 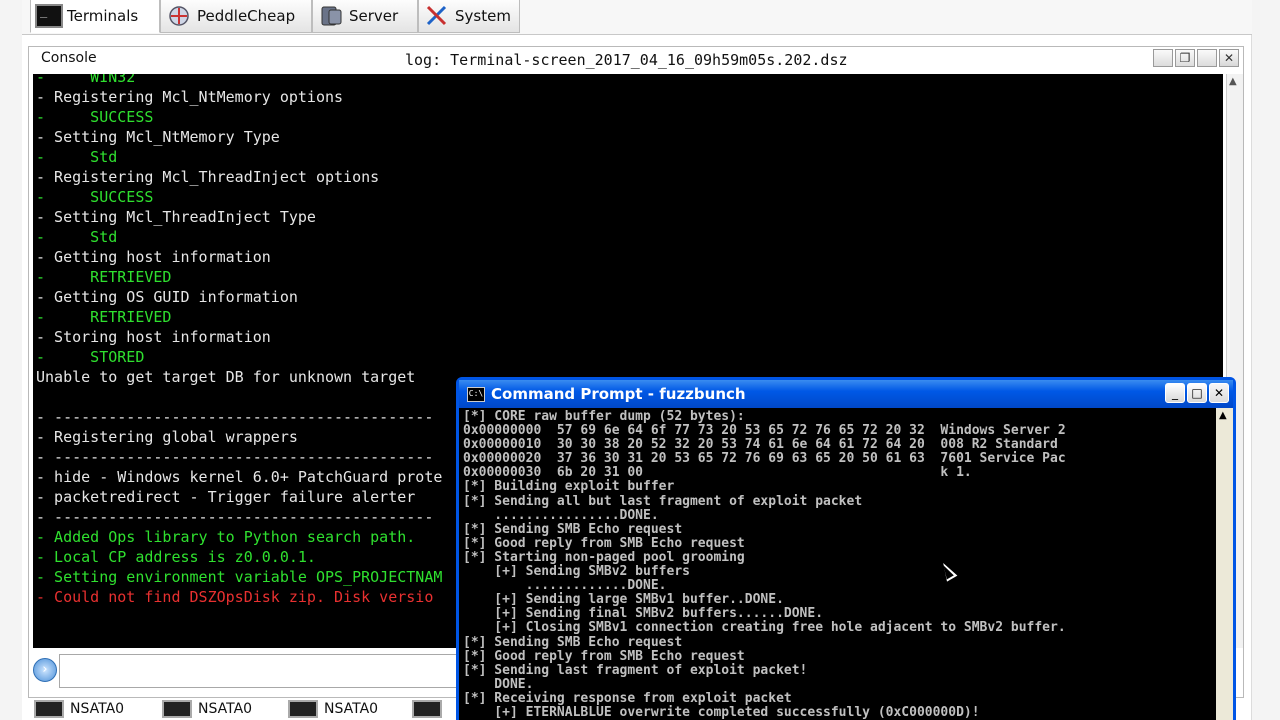 I want to click on cmd-output-line: [*] Building exploit buffer, so click(x=569, y=487).